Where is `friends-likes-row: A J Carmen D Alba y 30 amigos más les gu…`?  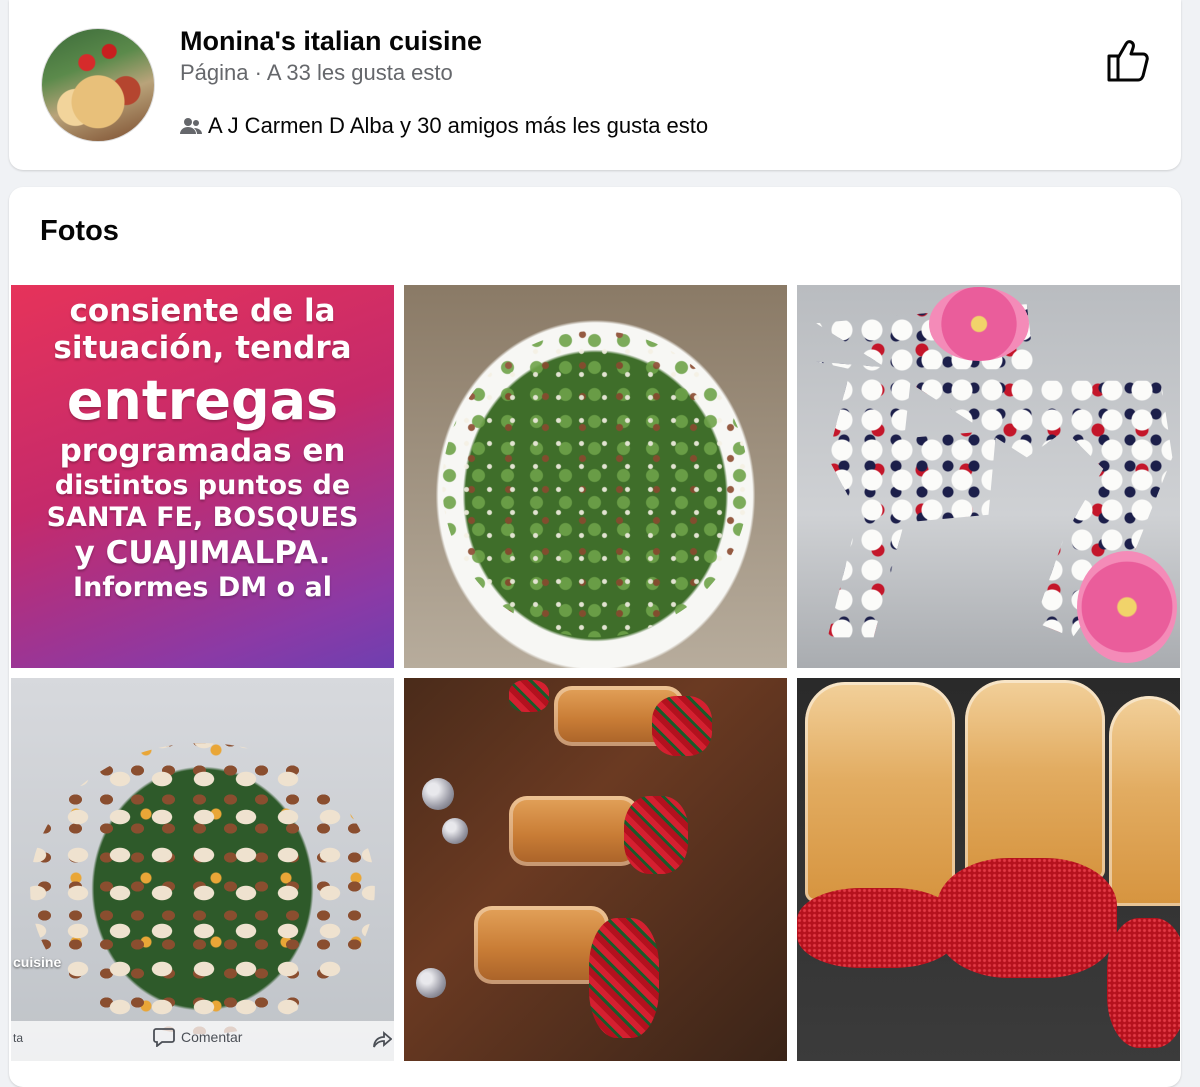
friends-likes-row: A J Carmen D Alba y 30 amigos más les gu… is located at coordinates (444, 126).